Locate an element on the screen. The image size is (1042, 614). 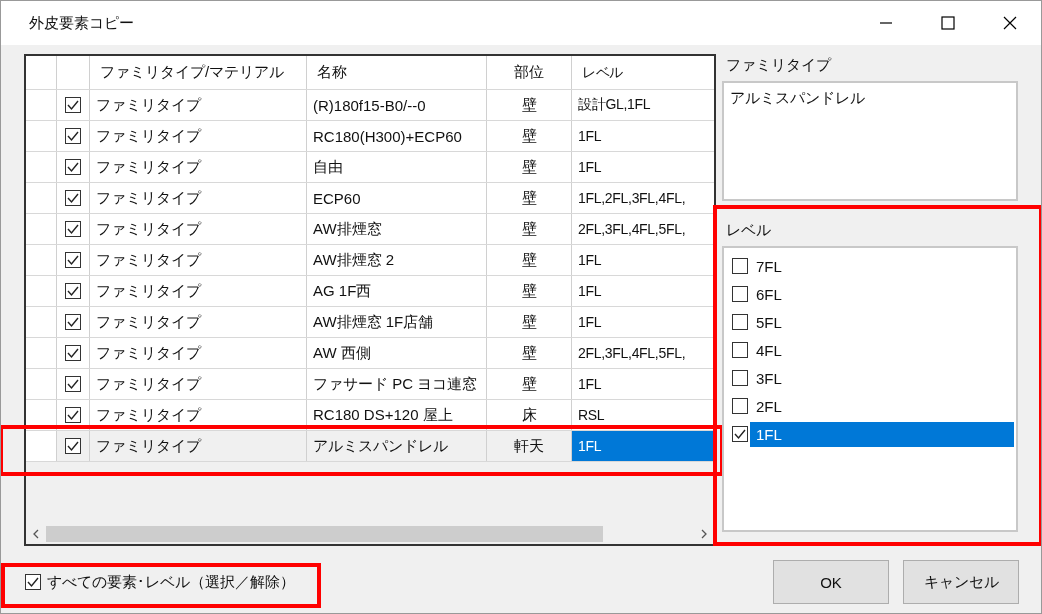
table-row: ファミリタイプ ECP60 壁 1FL,2FL,3FL,4FL, is located at coordinates (370, 198).